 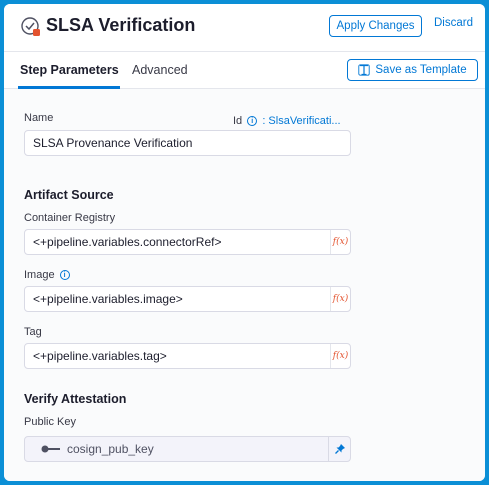 I want to click on verify-attestation-heading: Verify Attestation, so click(x=75, y=399).